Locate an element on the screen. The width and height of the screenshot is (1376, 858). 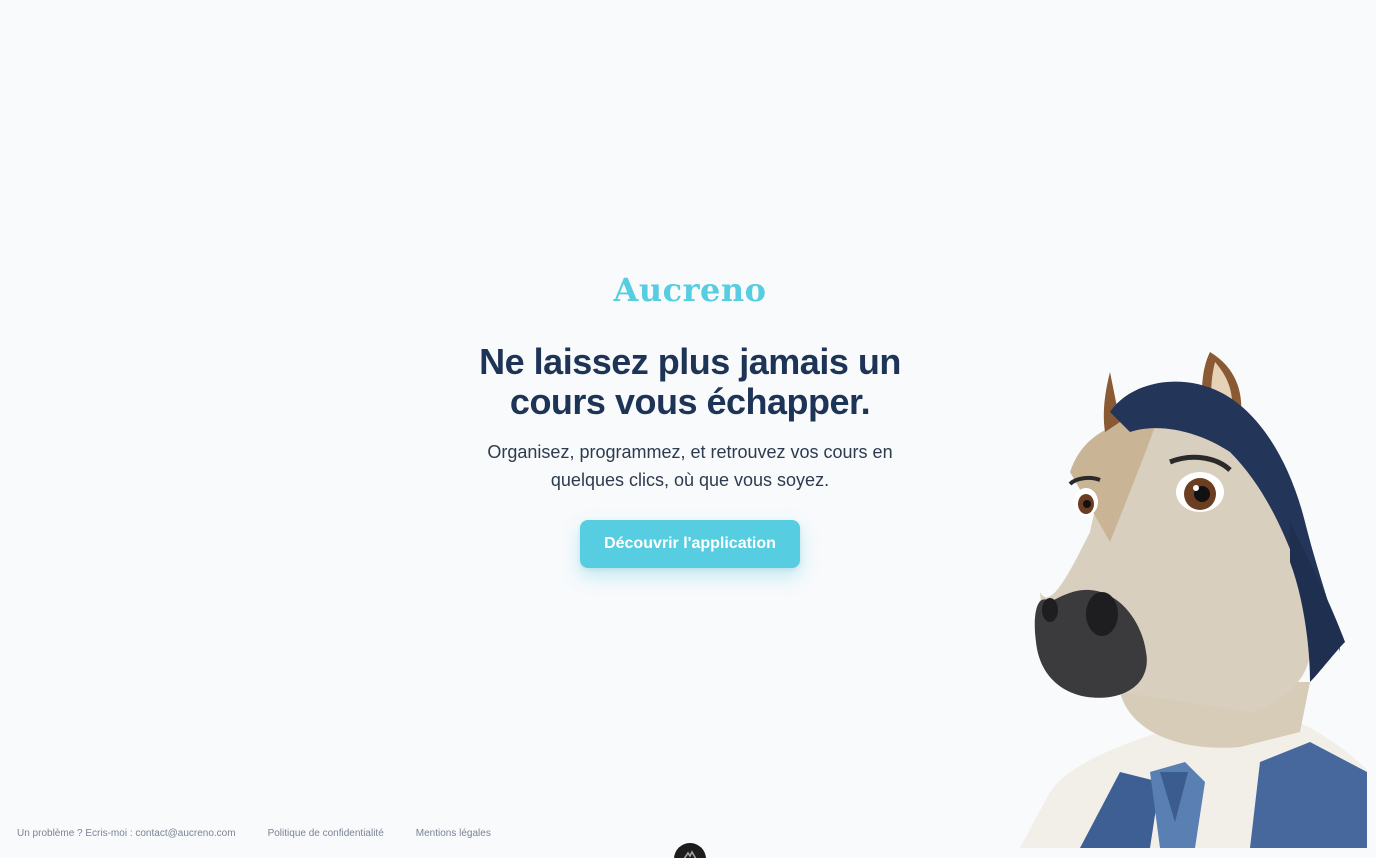
horse-mascot-illustration is located at coordinates (1193, 600).